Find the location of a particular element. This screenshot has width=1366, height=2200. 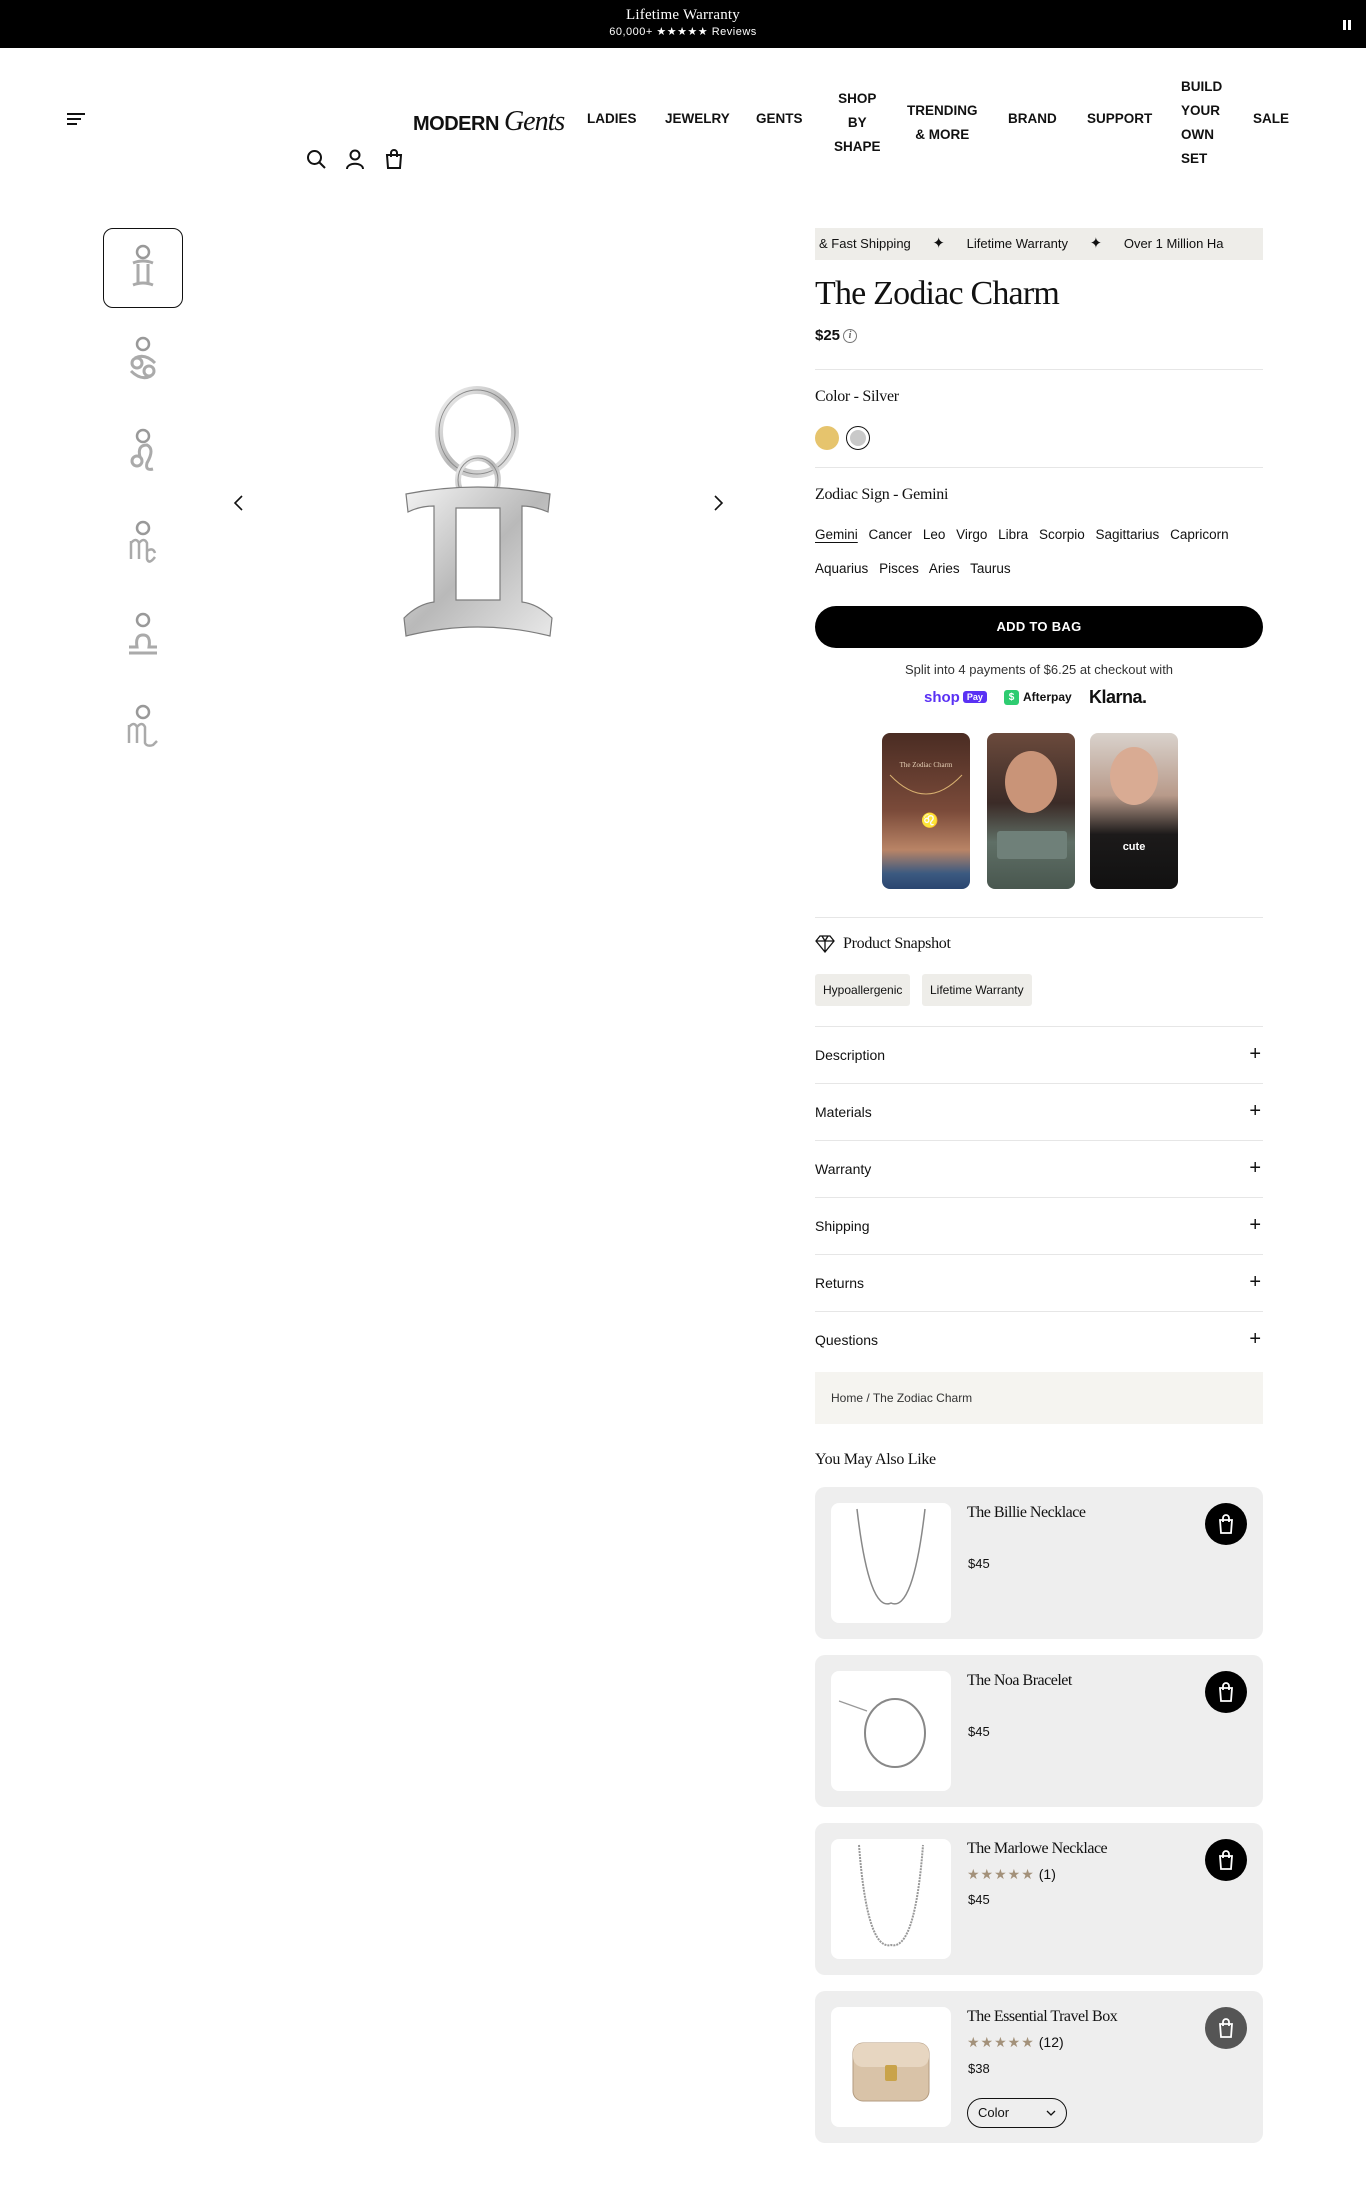

sparkle-icon: ✦ is located at coordinates (1096, 243).